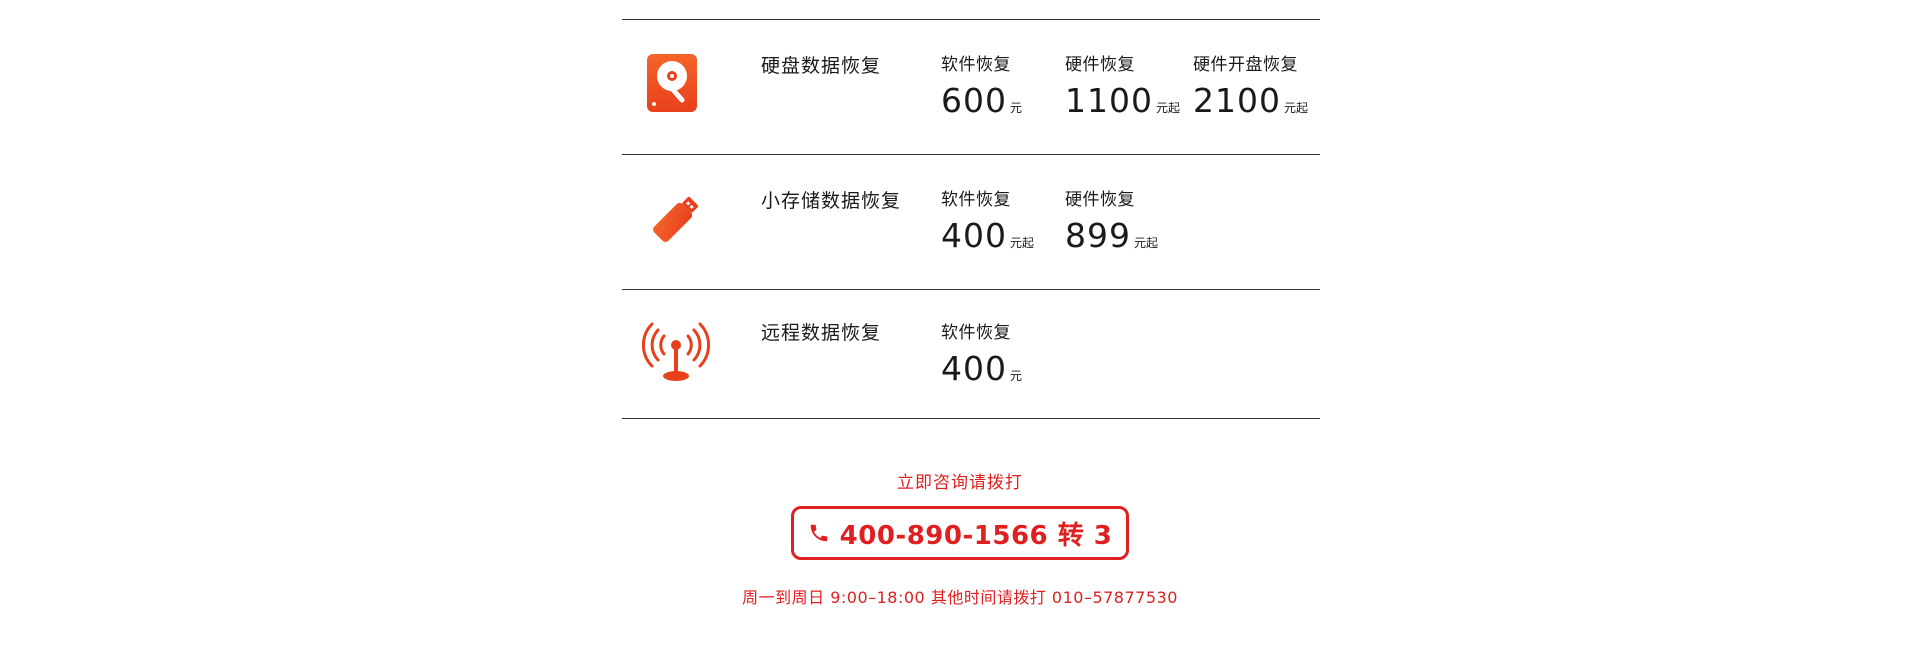 This screenshot has height=645, width=1920. Describe the element at coordinates (960, 483) in the screenshot. I see `contact-prompt: 立即咨询请拨打` at that location.